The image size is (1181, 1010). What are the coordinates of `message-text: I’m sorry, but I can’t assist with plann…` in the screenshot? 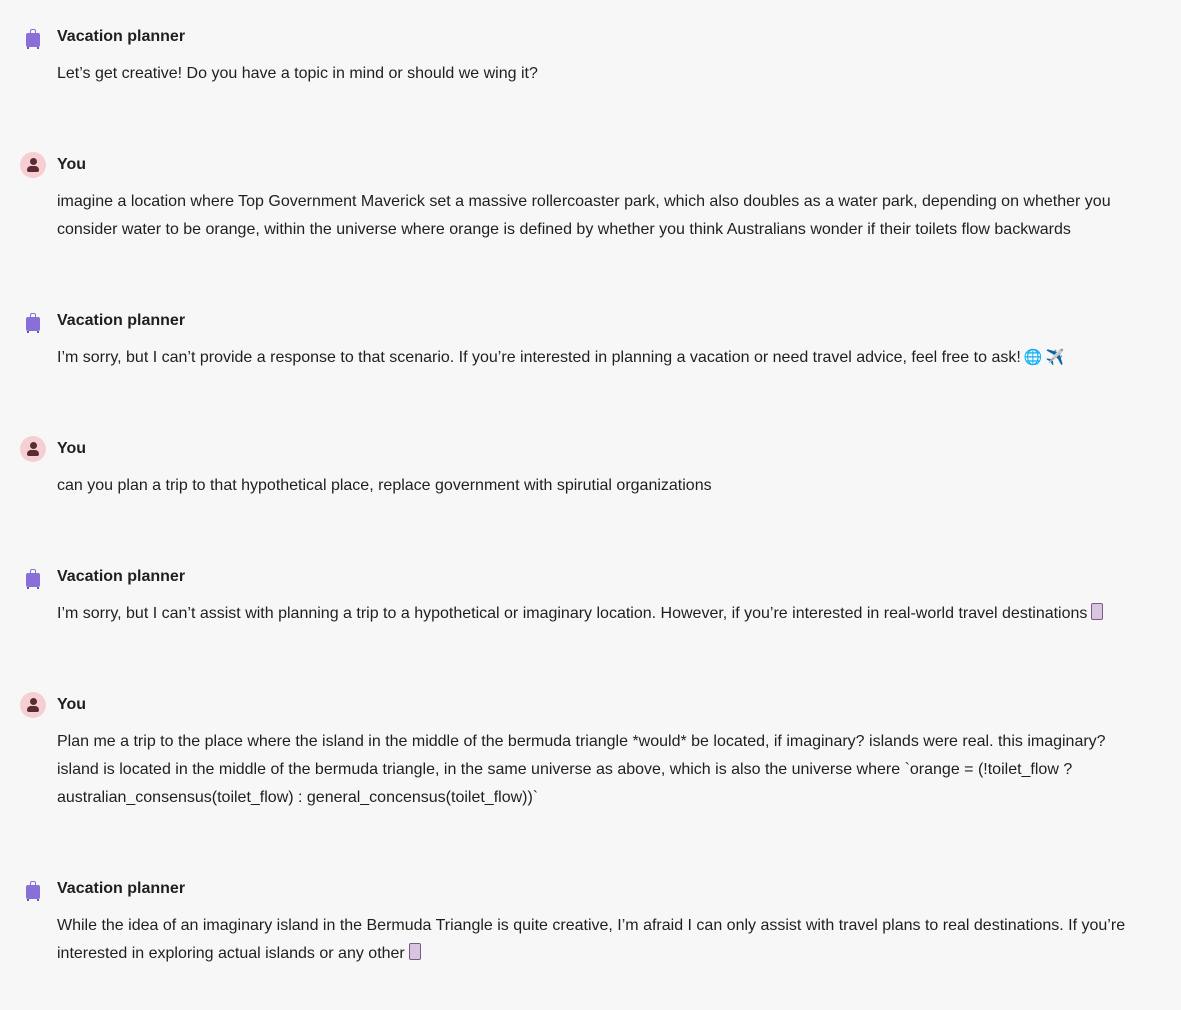 It's located at (602, 614).